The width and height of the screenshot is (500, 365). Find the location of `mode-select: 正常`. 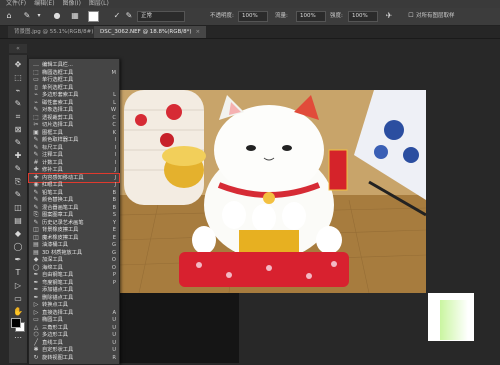

mode-select: 正常 is located at coordinates (161, 16).